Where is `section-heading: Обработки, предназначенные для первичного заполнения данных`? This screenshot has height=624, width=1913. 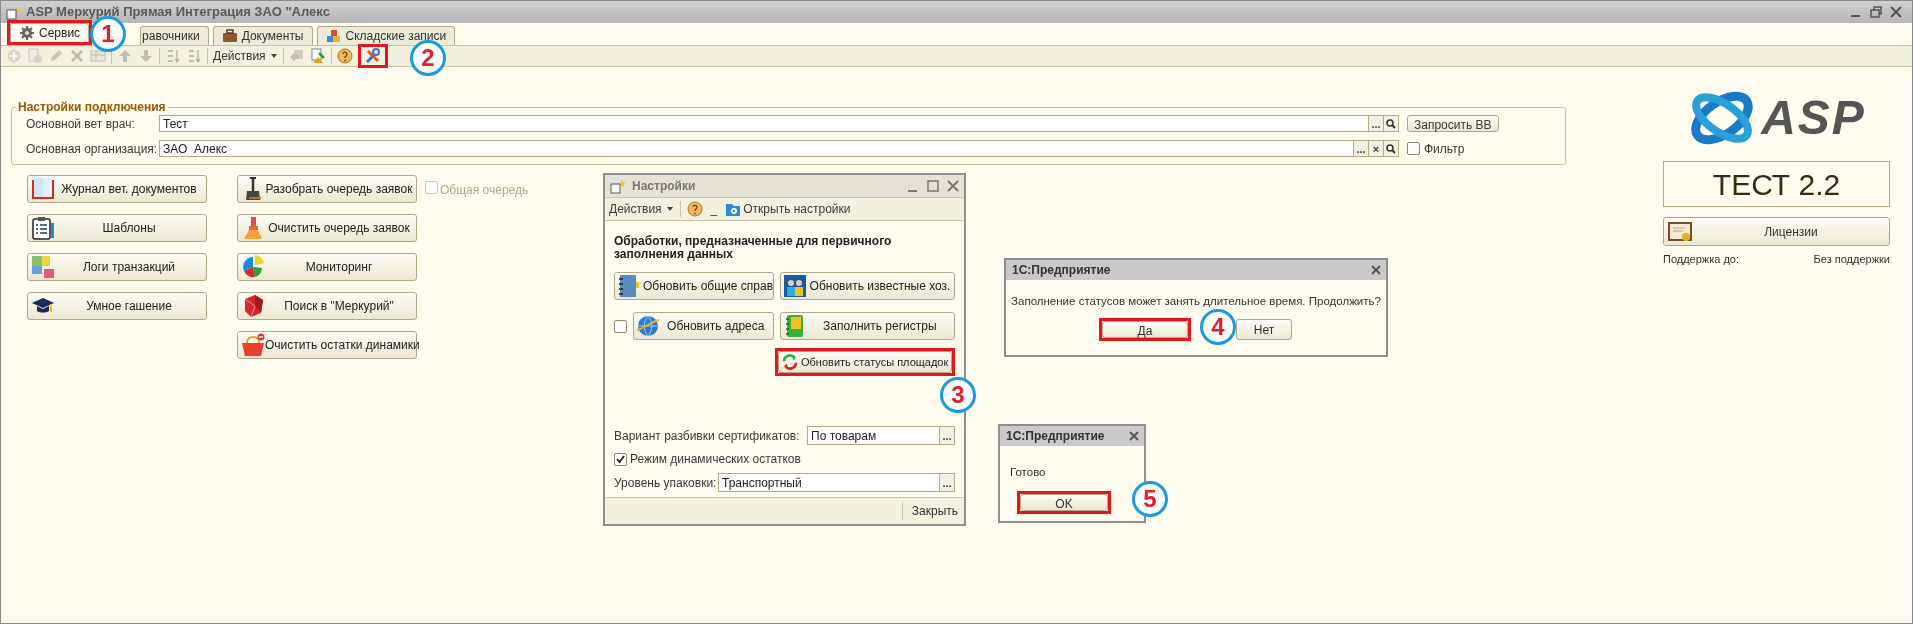 section-heading: Обработки, предназначенные для первичного заполнения данных is located at coordinates (753, 248).